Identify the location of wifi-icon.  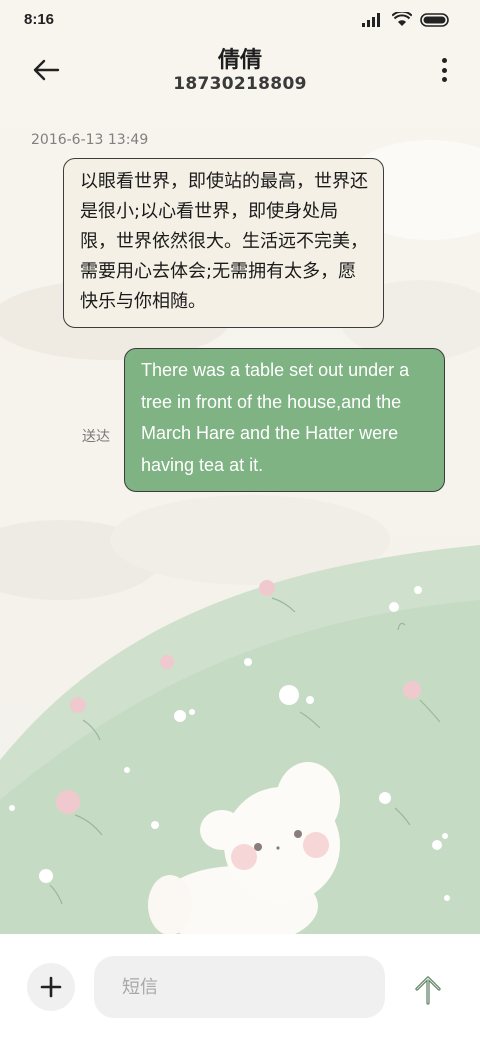
(402, 19).